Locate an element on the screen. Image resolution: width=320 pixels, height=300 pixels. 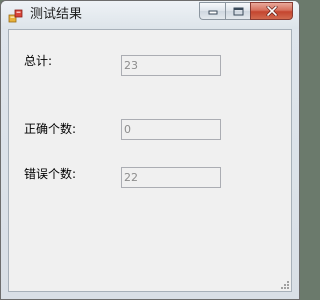
close-icon is located at coordinates (271, 11).